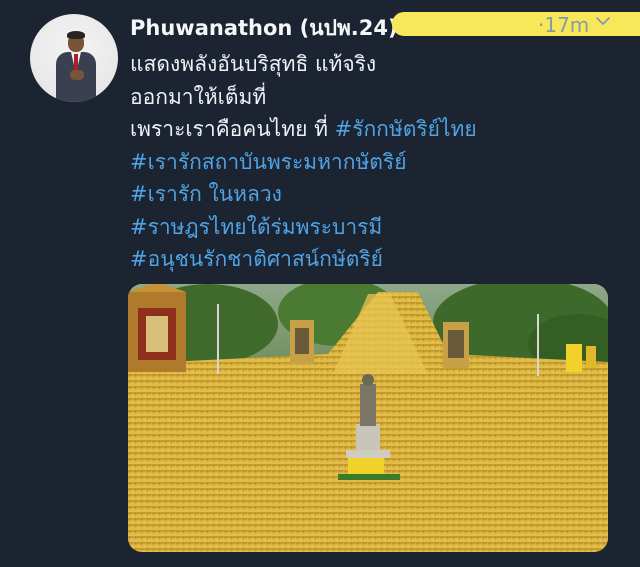 This screenshot has height=567, width=640. Describe the element at coordinates (74, 58) in the screenshot. I see `avatar` at that location.